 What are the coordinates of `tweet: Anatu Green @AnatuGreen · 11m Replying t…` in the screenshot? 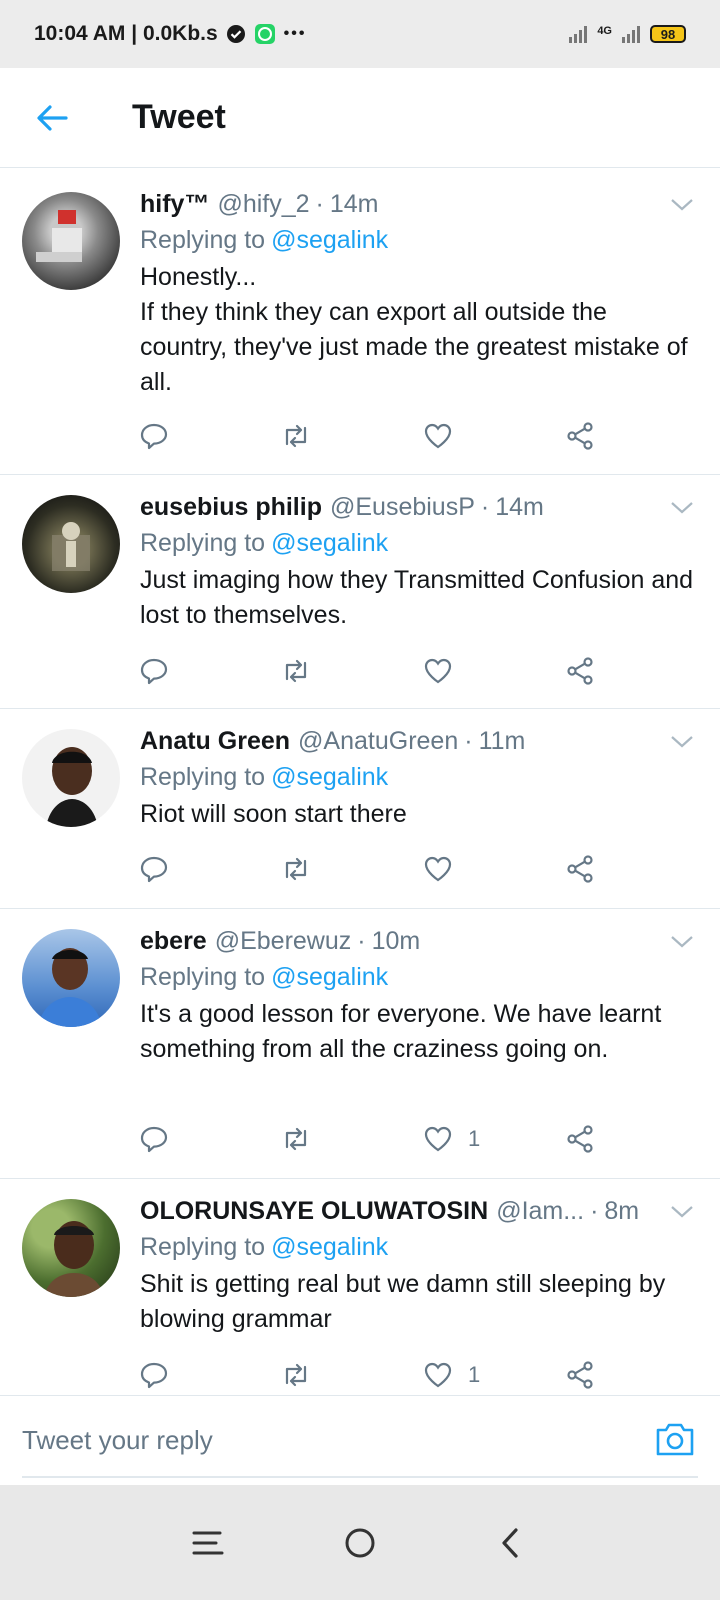 It's located at (360, 809).